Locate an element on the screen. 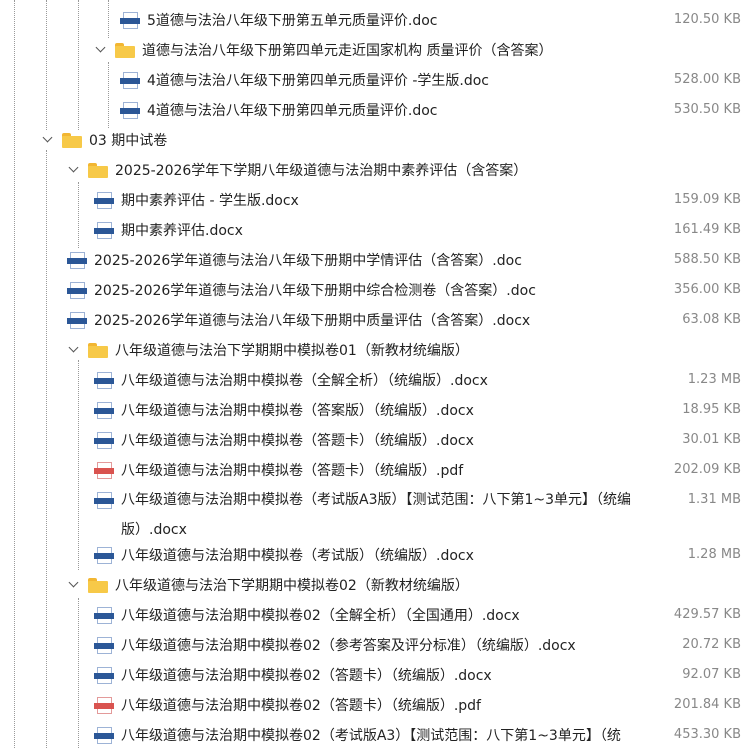 Image resolution: width=749 pixels, height=750 pixels. folder-row: 八年级道德与法治下学期期中模拟卷01（新教材统编版） is located at coordinates (374, 350).